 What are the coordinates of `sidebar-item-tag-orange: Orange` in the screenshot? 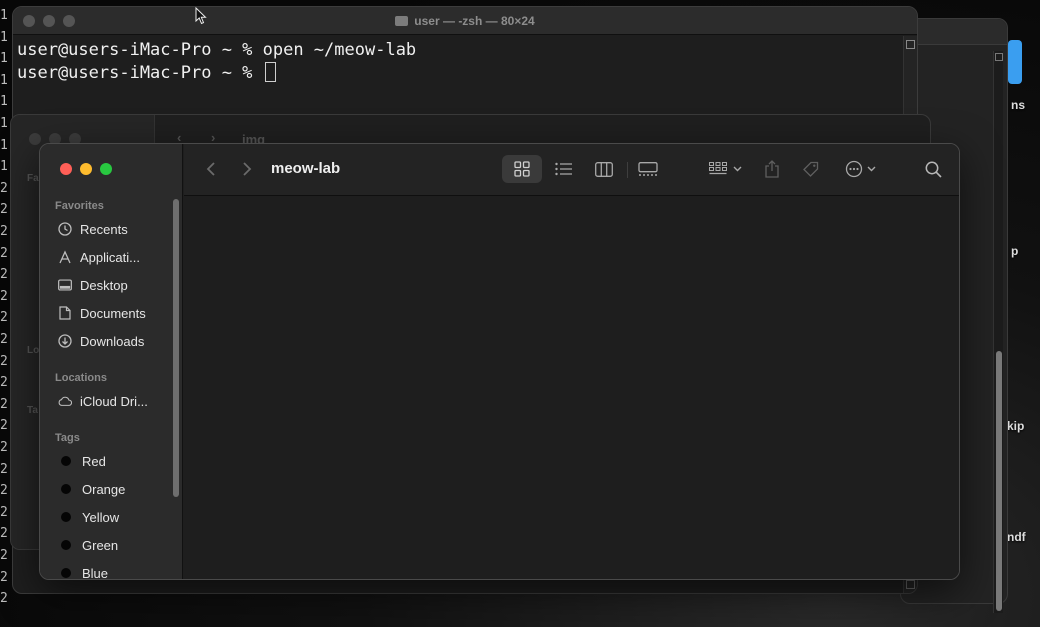 It's located at (91, 489).